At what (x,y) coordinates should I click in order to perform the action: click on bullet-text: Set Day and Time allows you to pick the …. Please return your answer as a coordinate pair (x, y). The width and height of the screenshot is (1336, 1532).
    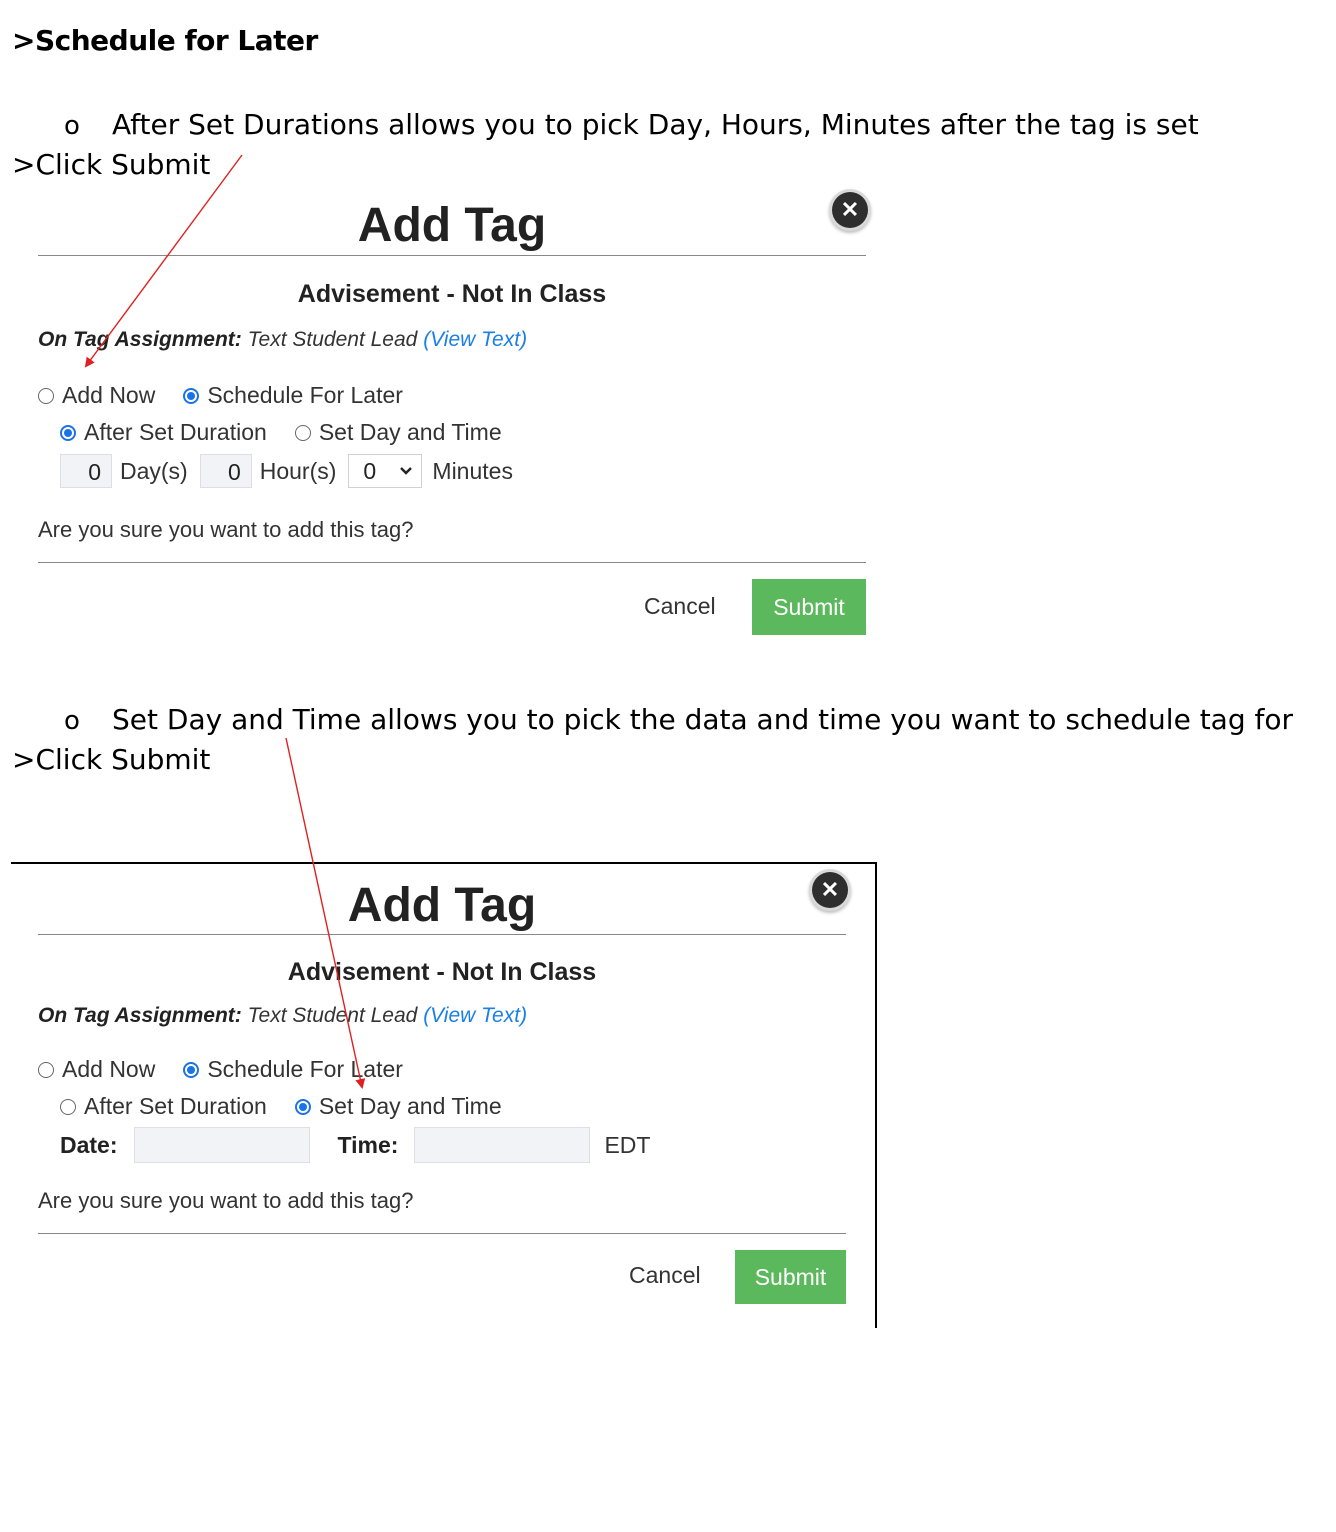
    Looking at the image, I should click on (703, 719).